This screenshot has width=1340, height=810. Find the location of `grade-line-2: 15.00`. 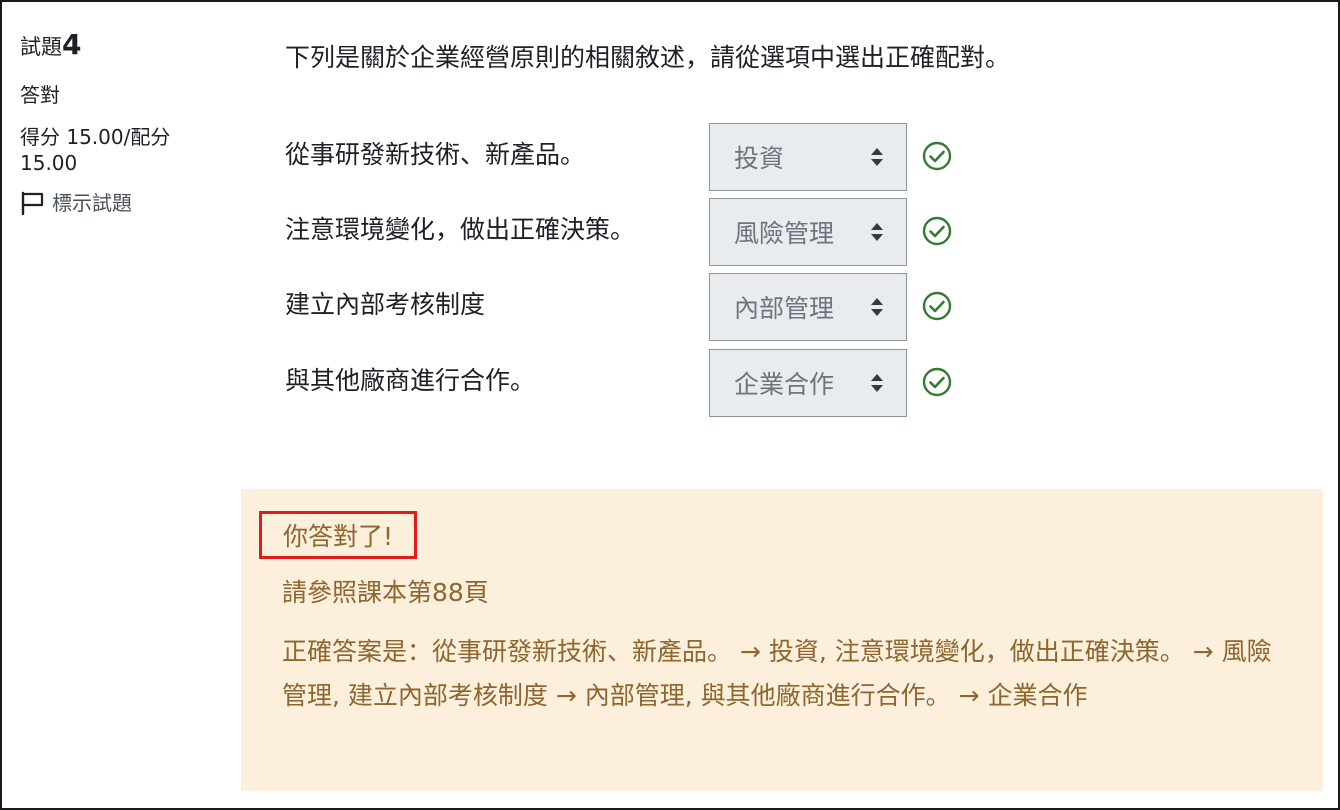

grade-line-2: 15.00 is located at coordinates (49, 163).